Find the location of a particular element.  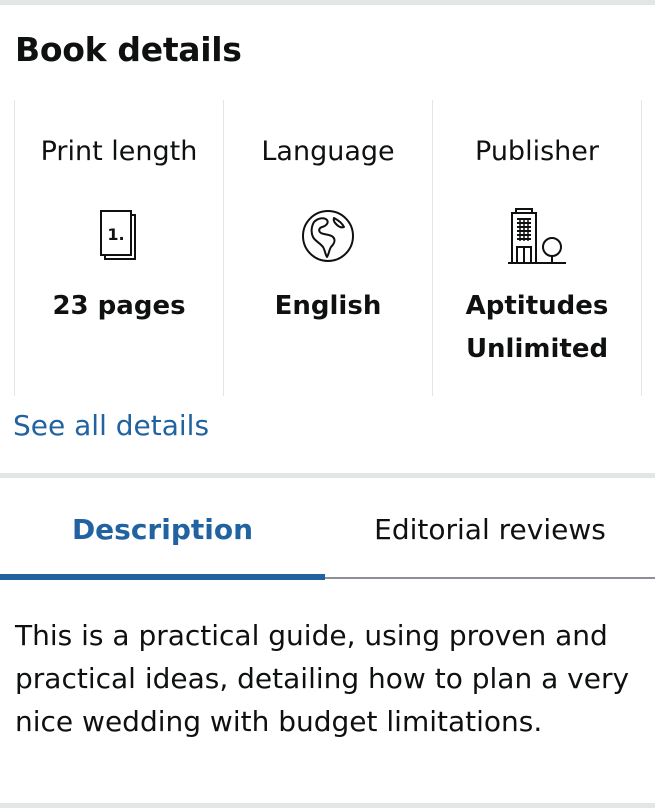

attribute-label: Publisher is located at coordinates (537, 151).